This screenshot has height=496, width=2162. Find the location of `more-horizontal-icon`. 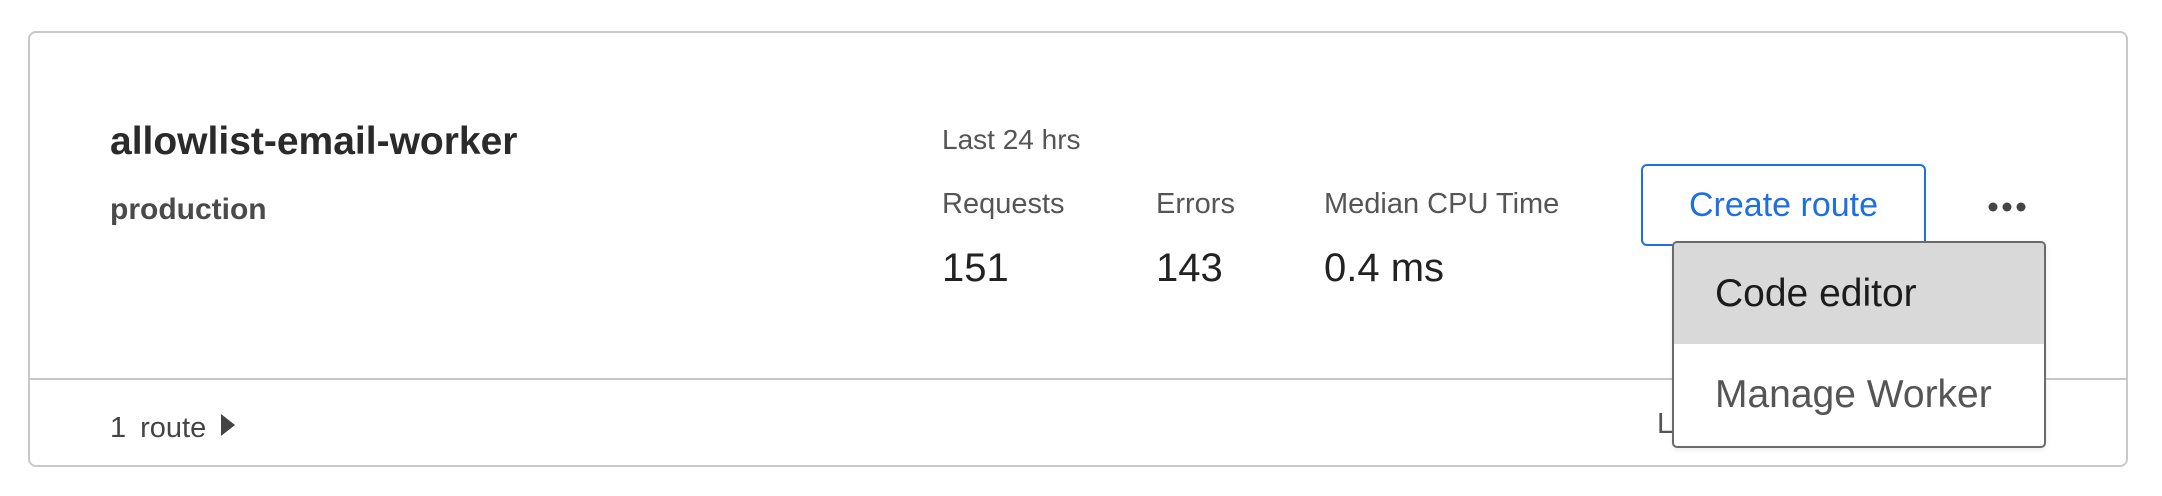

more-horizontal-icon is located at coordinates (2007, 207).